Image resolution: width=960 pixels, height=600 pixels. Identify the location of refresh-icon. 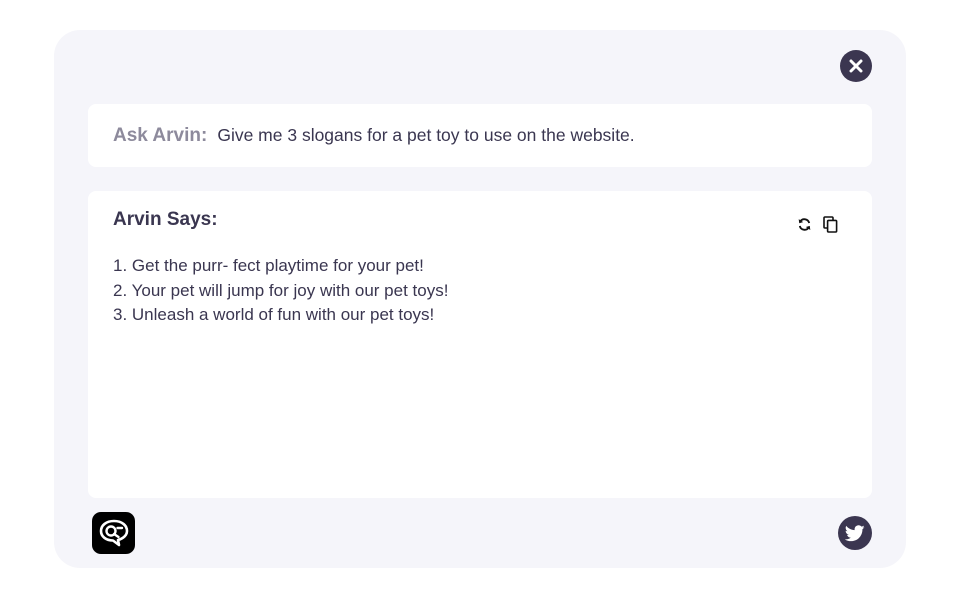
(804, 224).